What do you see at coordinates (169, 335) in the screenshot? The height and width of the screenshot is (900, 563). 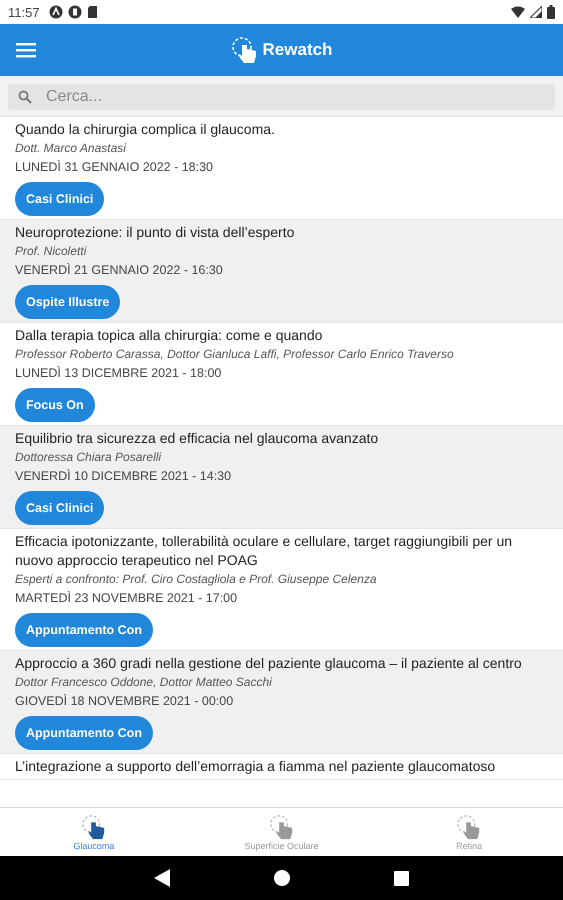 I see `event-title: Dalla terapia topica alla chirurgia: come e quando` at bounding box center [169, 335].